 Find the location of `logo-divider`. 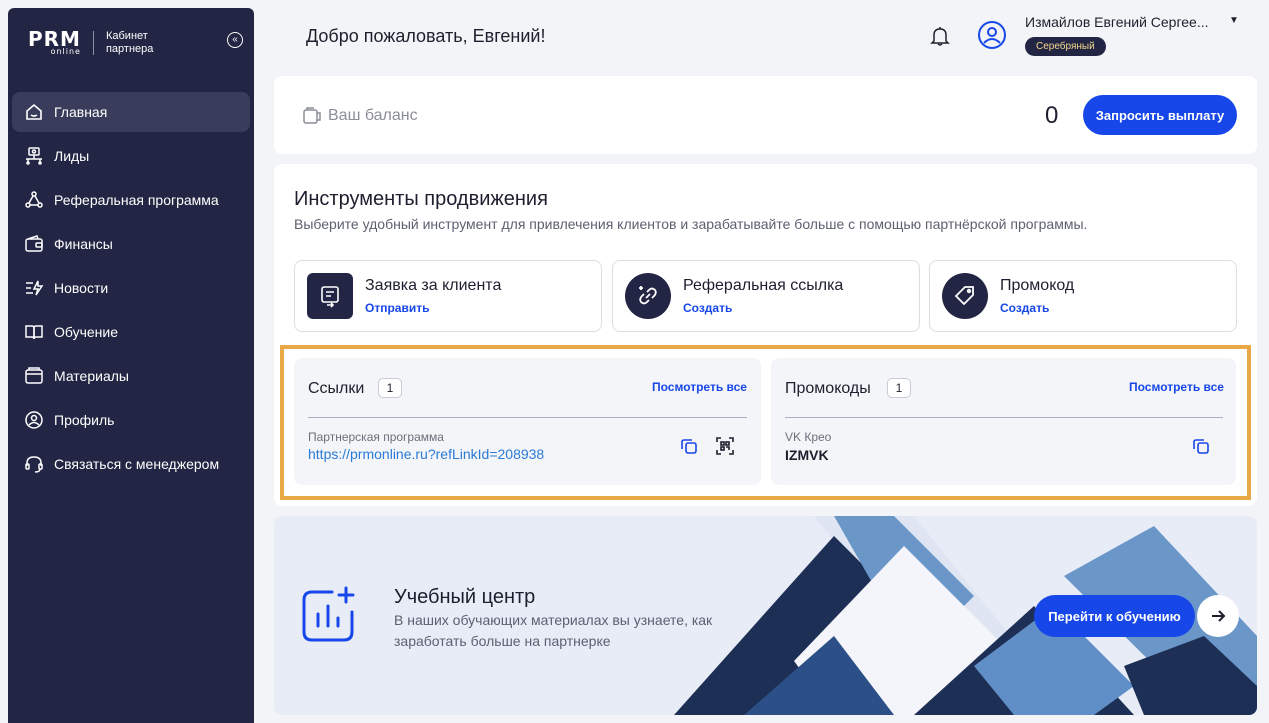

logo-divider is located at coordinates (93, 43).